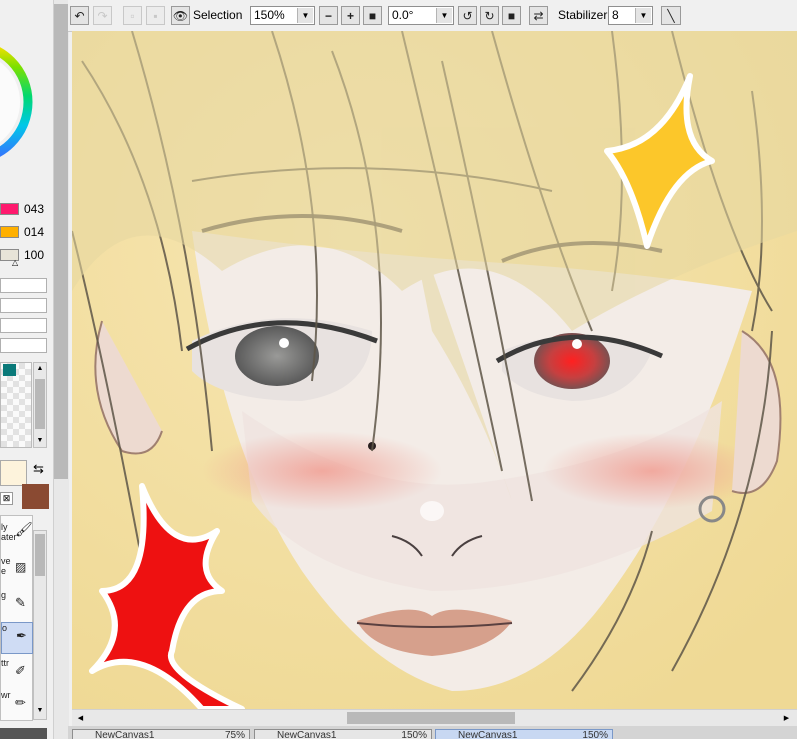  I want to click on tool-item: ttr ✐, so click(17, 672).